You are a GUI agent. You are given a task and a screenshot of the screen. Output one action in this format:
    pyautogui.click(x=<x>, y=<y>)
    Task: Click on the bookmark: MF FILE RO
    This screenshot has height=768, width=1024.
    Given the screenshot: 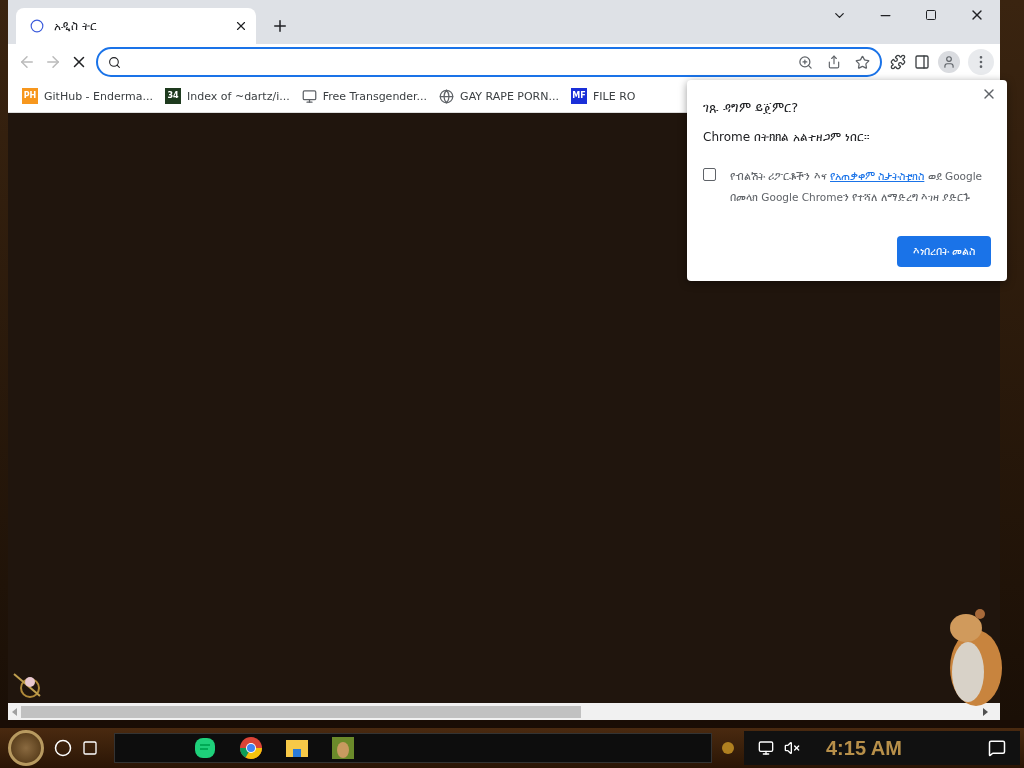 What is the action you would take?
    pyautogui.click(x=603, y=96)
    